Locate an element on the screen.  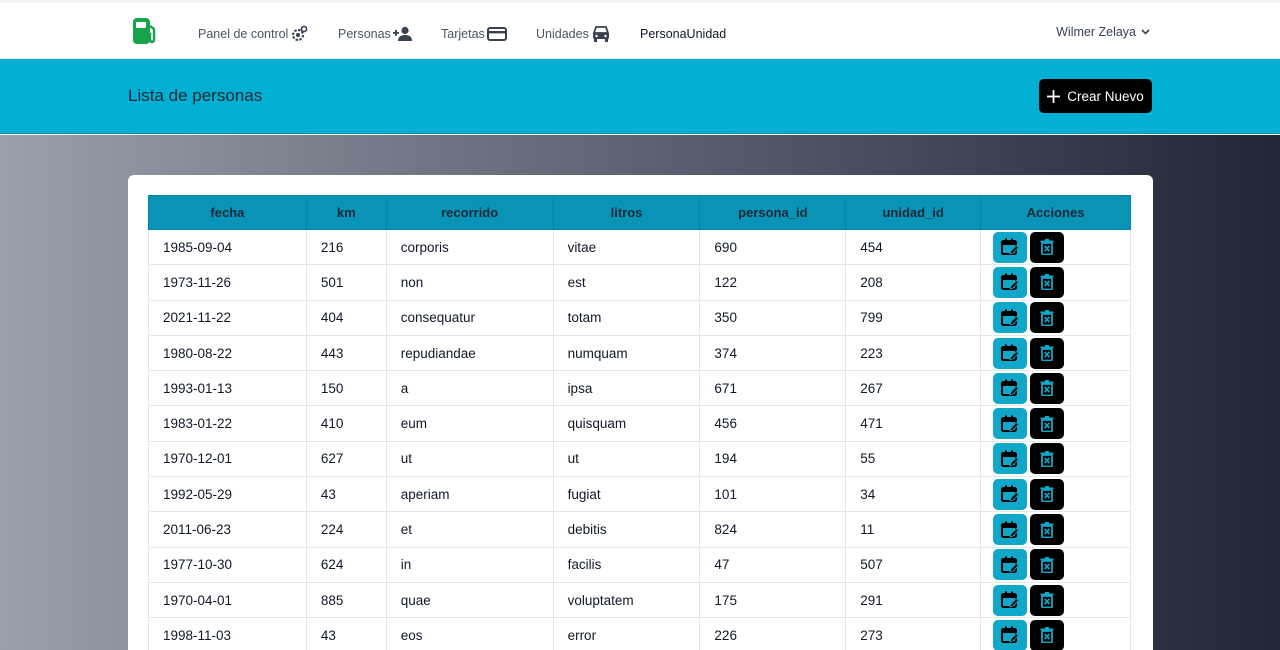
column-header-persona-id: persona_id is located at coordinates (773, 212).